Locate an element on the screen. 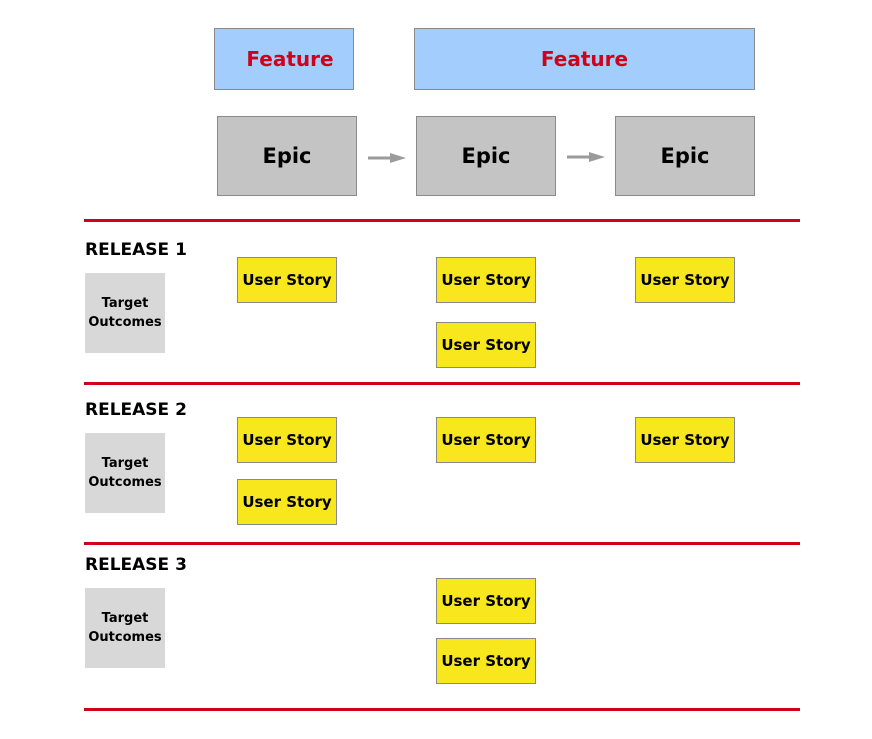 The image size is (872, 739). epic-box-3: Epic is located at coordinates (685, 156).